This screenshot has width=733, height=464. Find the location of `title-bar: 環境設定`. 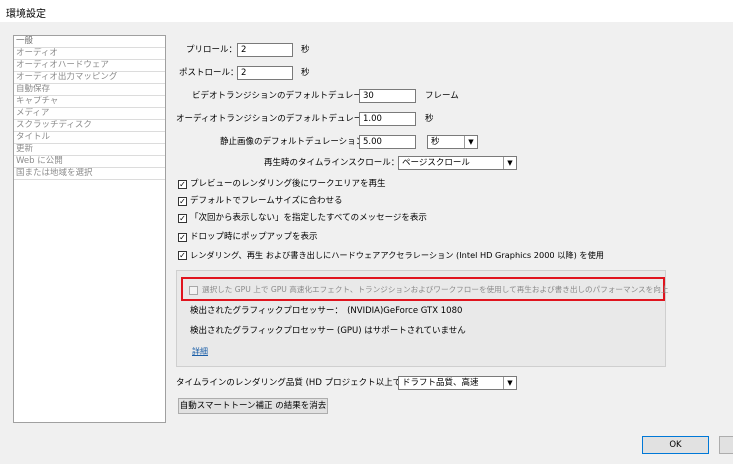

title-bar: 環境設定 is located at coordinates (366, 11).